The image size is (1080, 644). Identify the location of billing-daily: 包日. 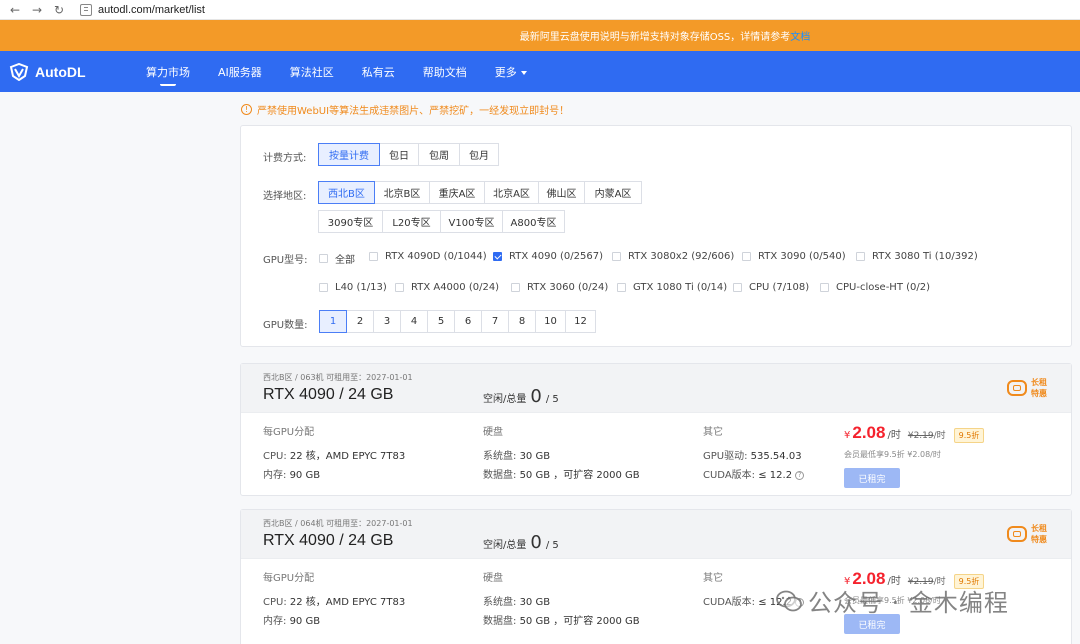
(399, 154).